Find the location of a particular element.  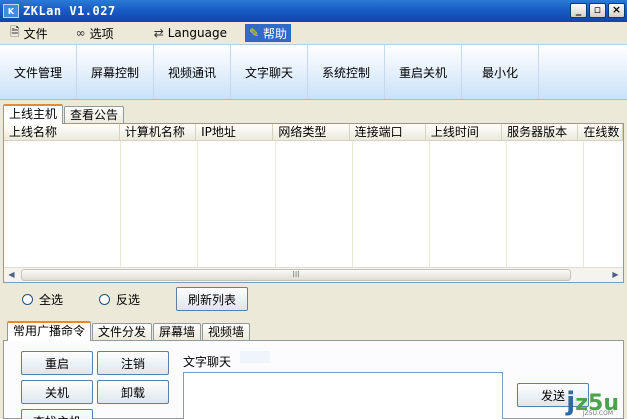

scroll-right-icon: ▶ is located at coordinates (615, 275).